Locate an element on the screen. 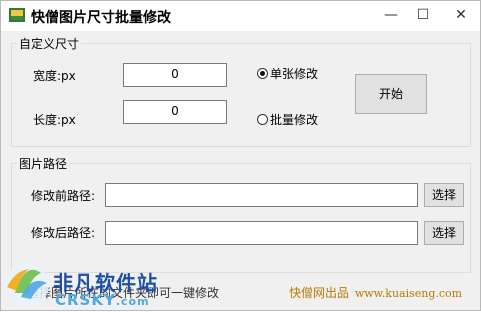  single-mode-label: 单张修改 is located at coordinates (294, 74).